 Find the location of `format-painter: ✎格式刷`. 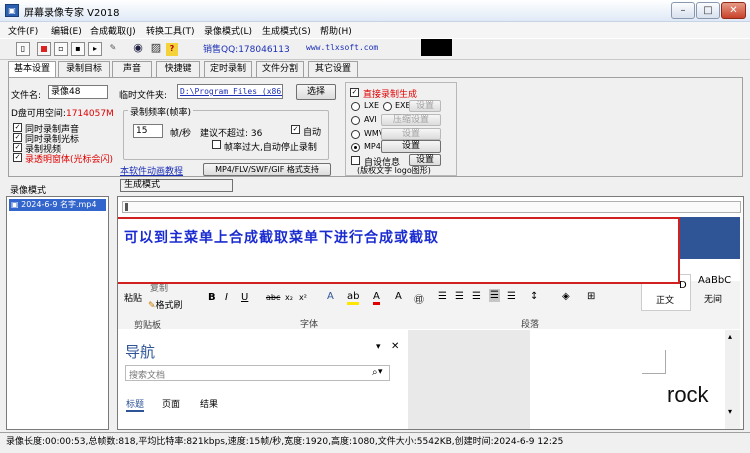

format-painter: ✎格式刷 is located at coordinates (165, 304).